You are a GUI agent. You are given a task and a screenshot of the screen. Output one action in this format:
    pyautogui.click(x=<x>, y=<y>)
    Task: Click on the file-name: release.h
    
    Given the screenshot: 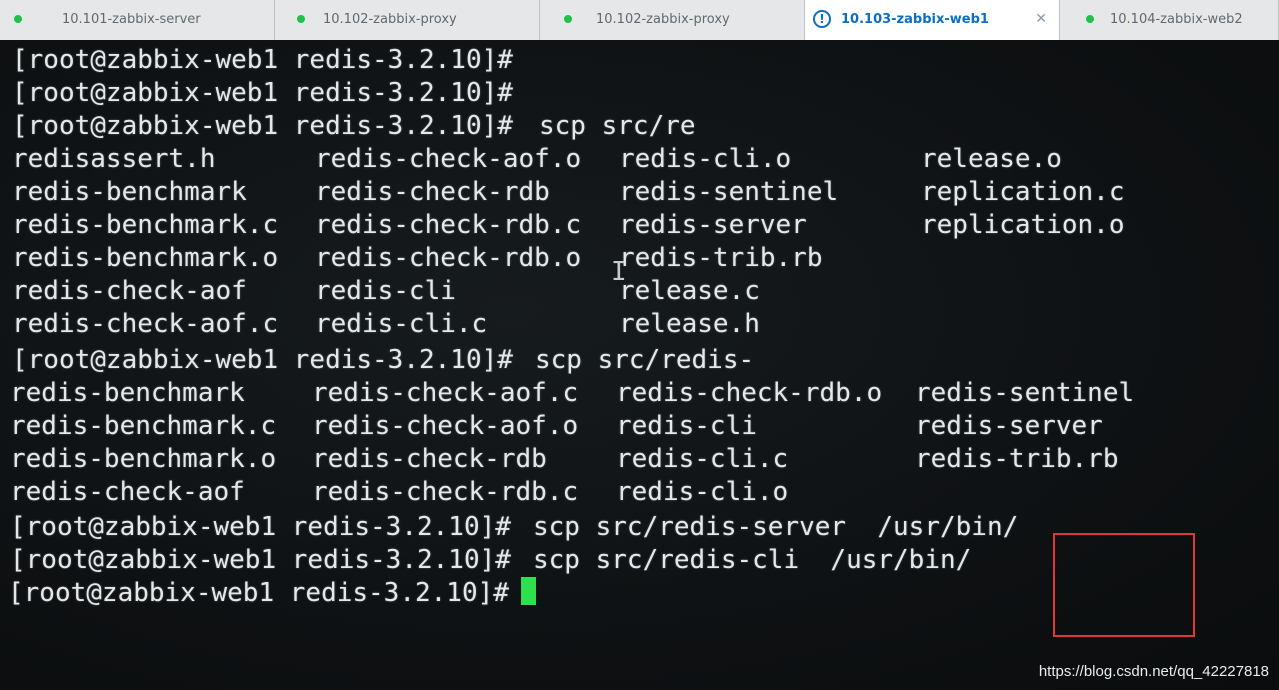 What is the action you would take?
    pyautogui.click(x=689, y=324)
    